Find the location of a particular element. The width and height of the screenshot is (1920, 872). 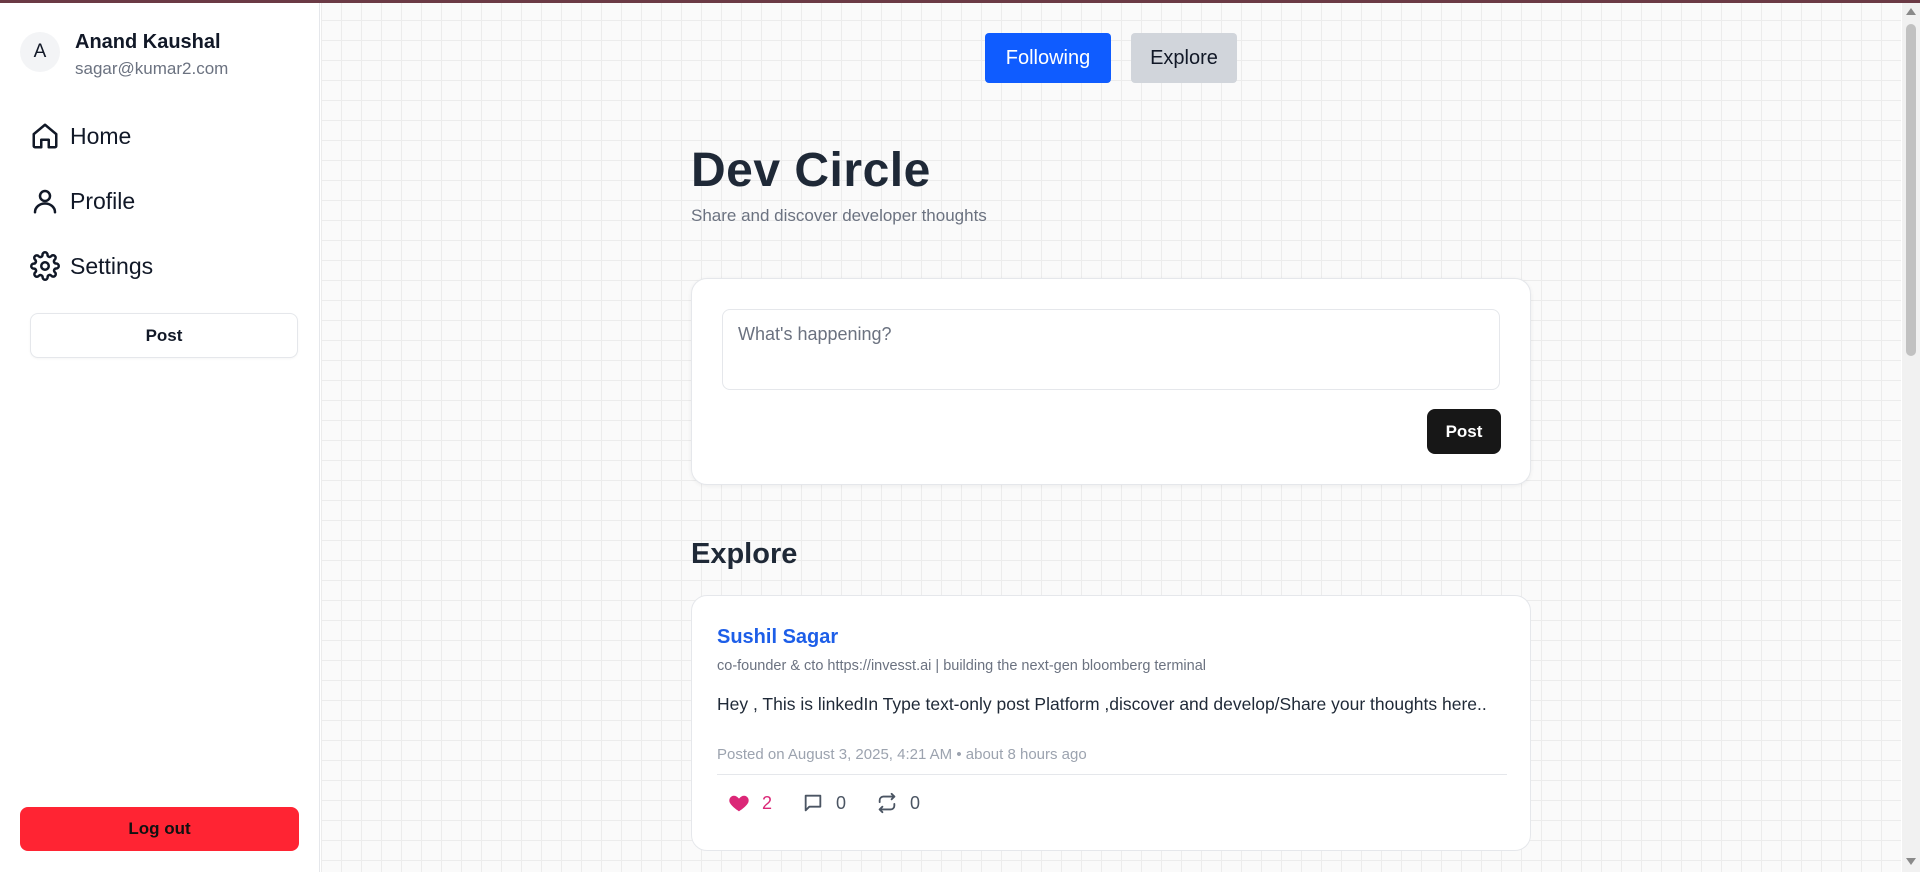

sidebar-post-button: Post is located at coordinates (164, 335).